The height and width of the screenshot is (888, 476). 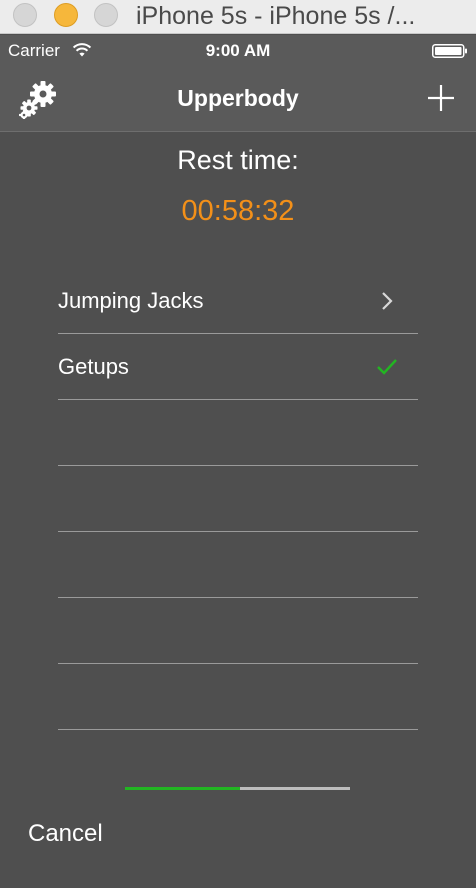 I want to click on workout-progress-bar, so click(x=237, y=788).